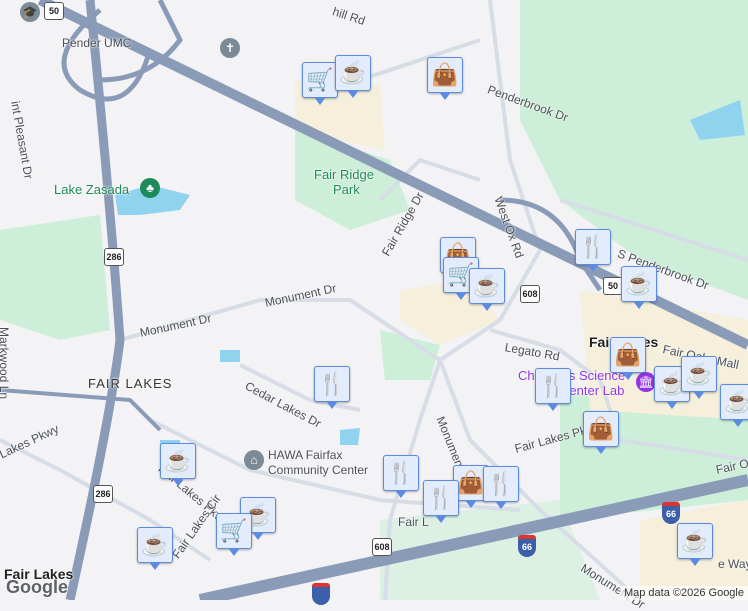 This screenshot has width=748, height=611. I want to click on label-e-way: e Way, so click(733, 564).